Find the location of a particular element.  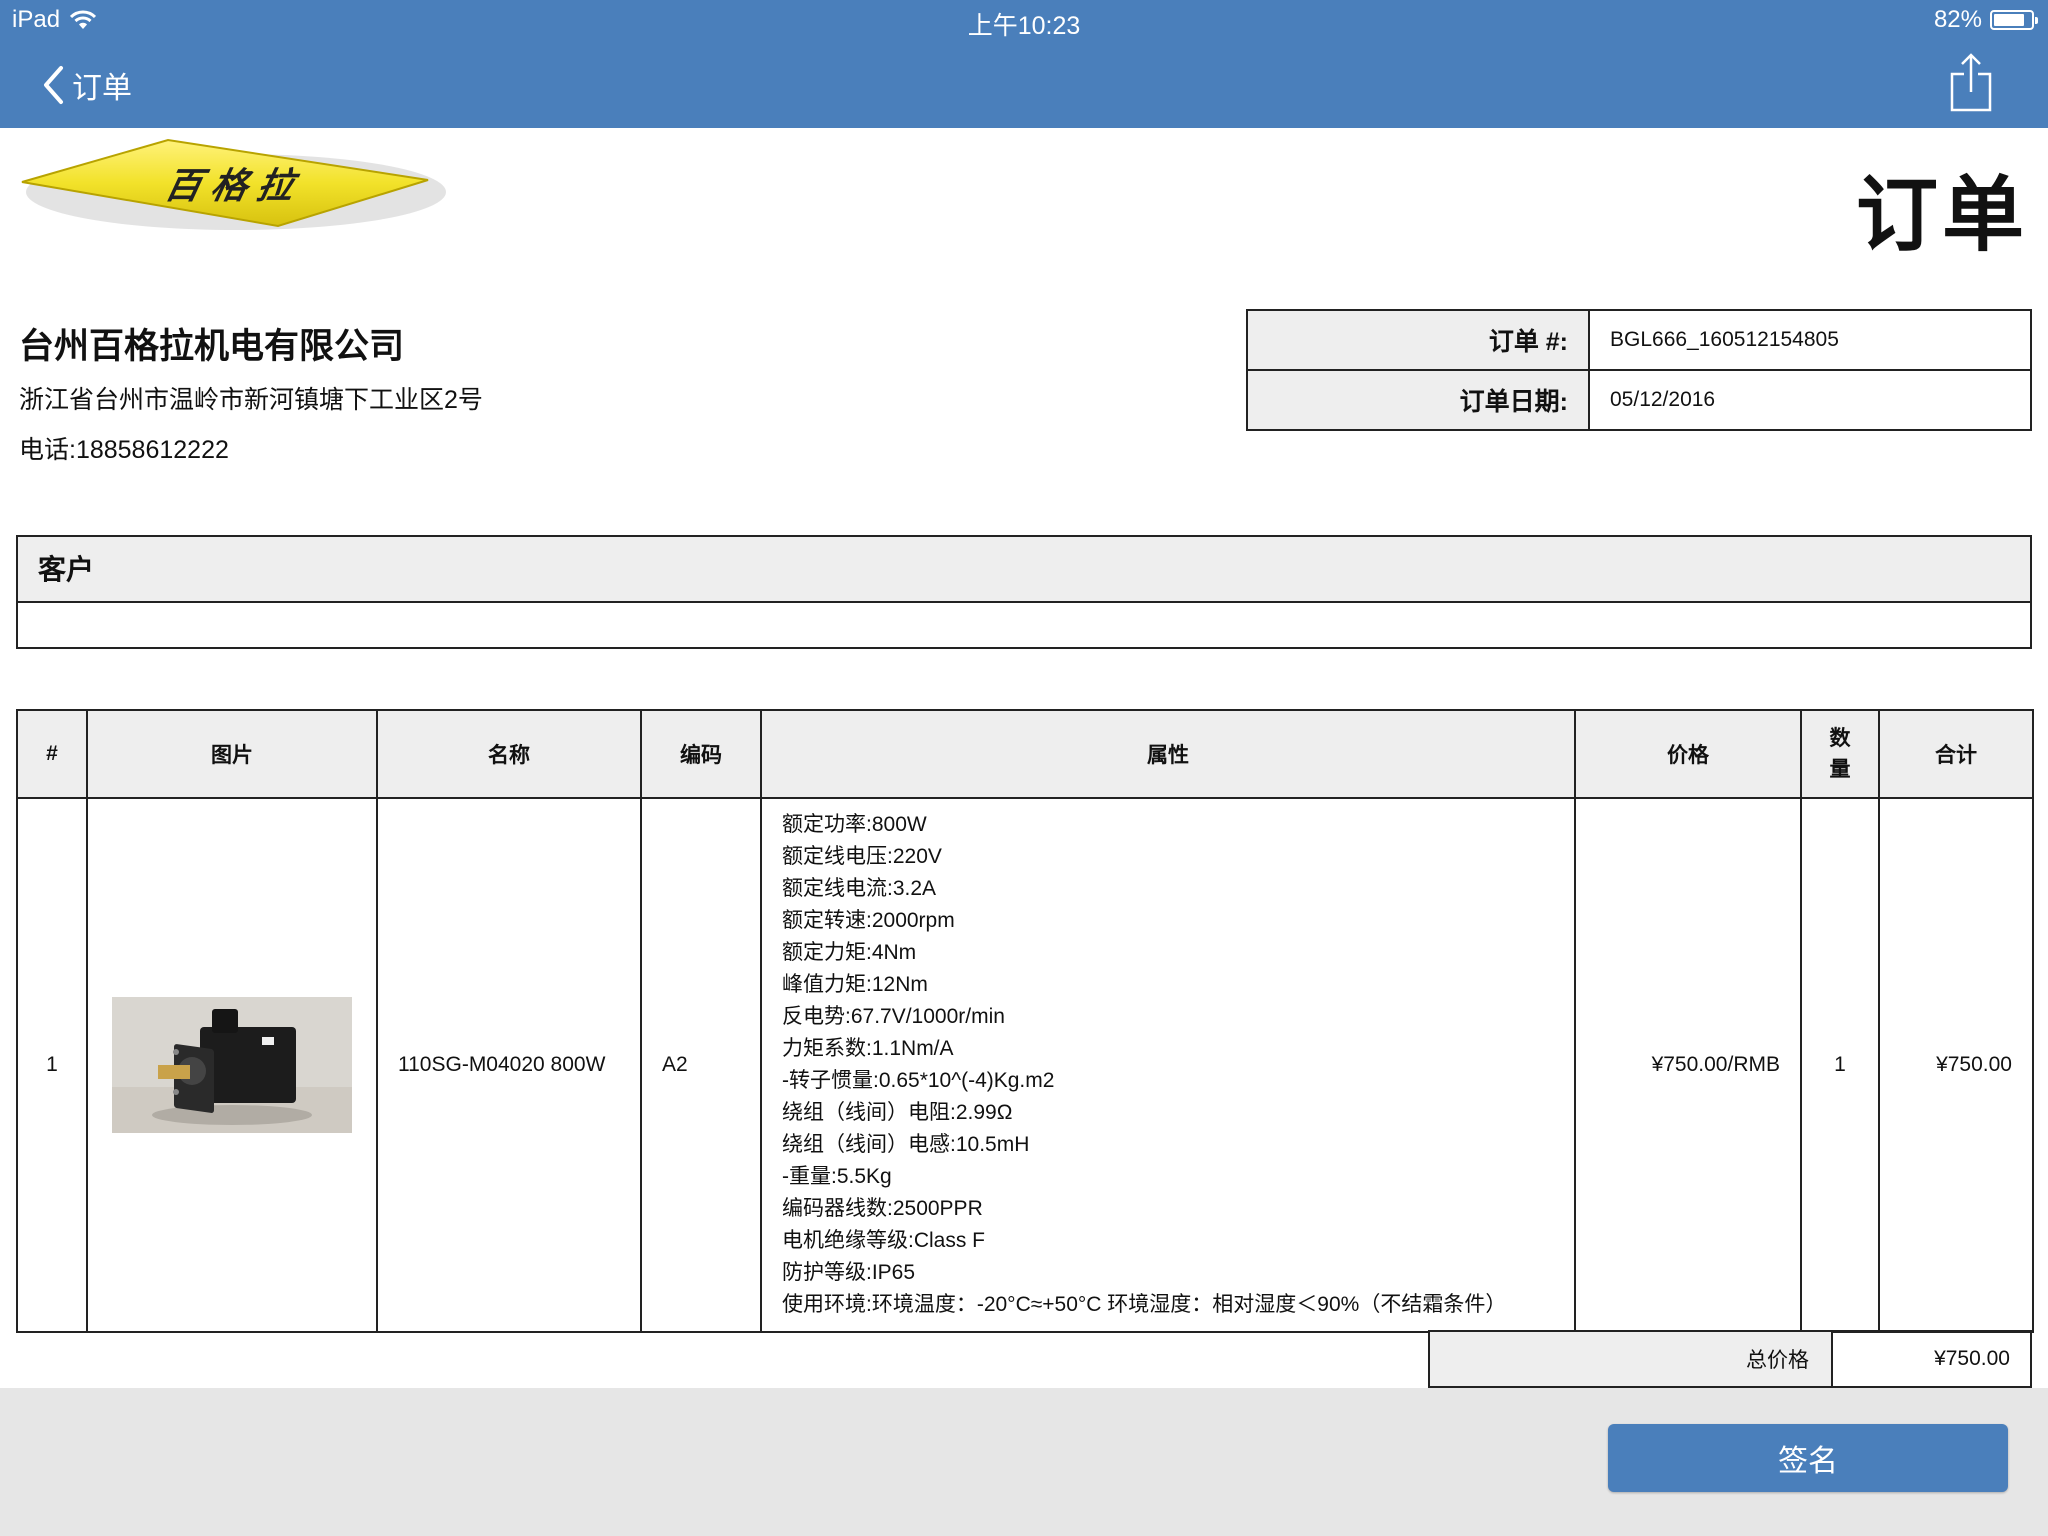

col-header-qty: 数量 is located at coordinates (1840, 754).